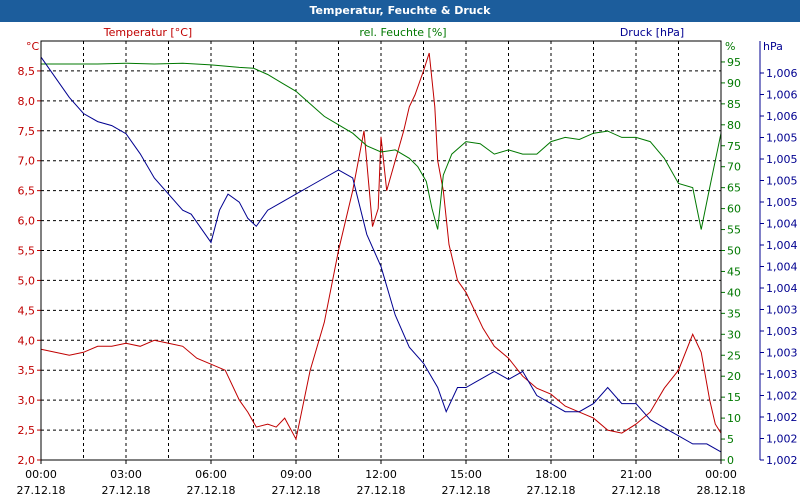 Image resolution: width=800 pixels, height=500 pixels. Describe the element at coordinates (734, 313) in the screenshot. I see `tick-label-hum: 35` at that location.